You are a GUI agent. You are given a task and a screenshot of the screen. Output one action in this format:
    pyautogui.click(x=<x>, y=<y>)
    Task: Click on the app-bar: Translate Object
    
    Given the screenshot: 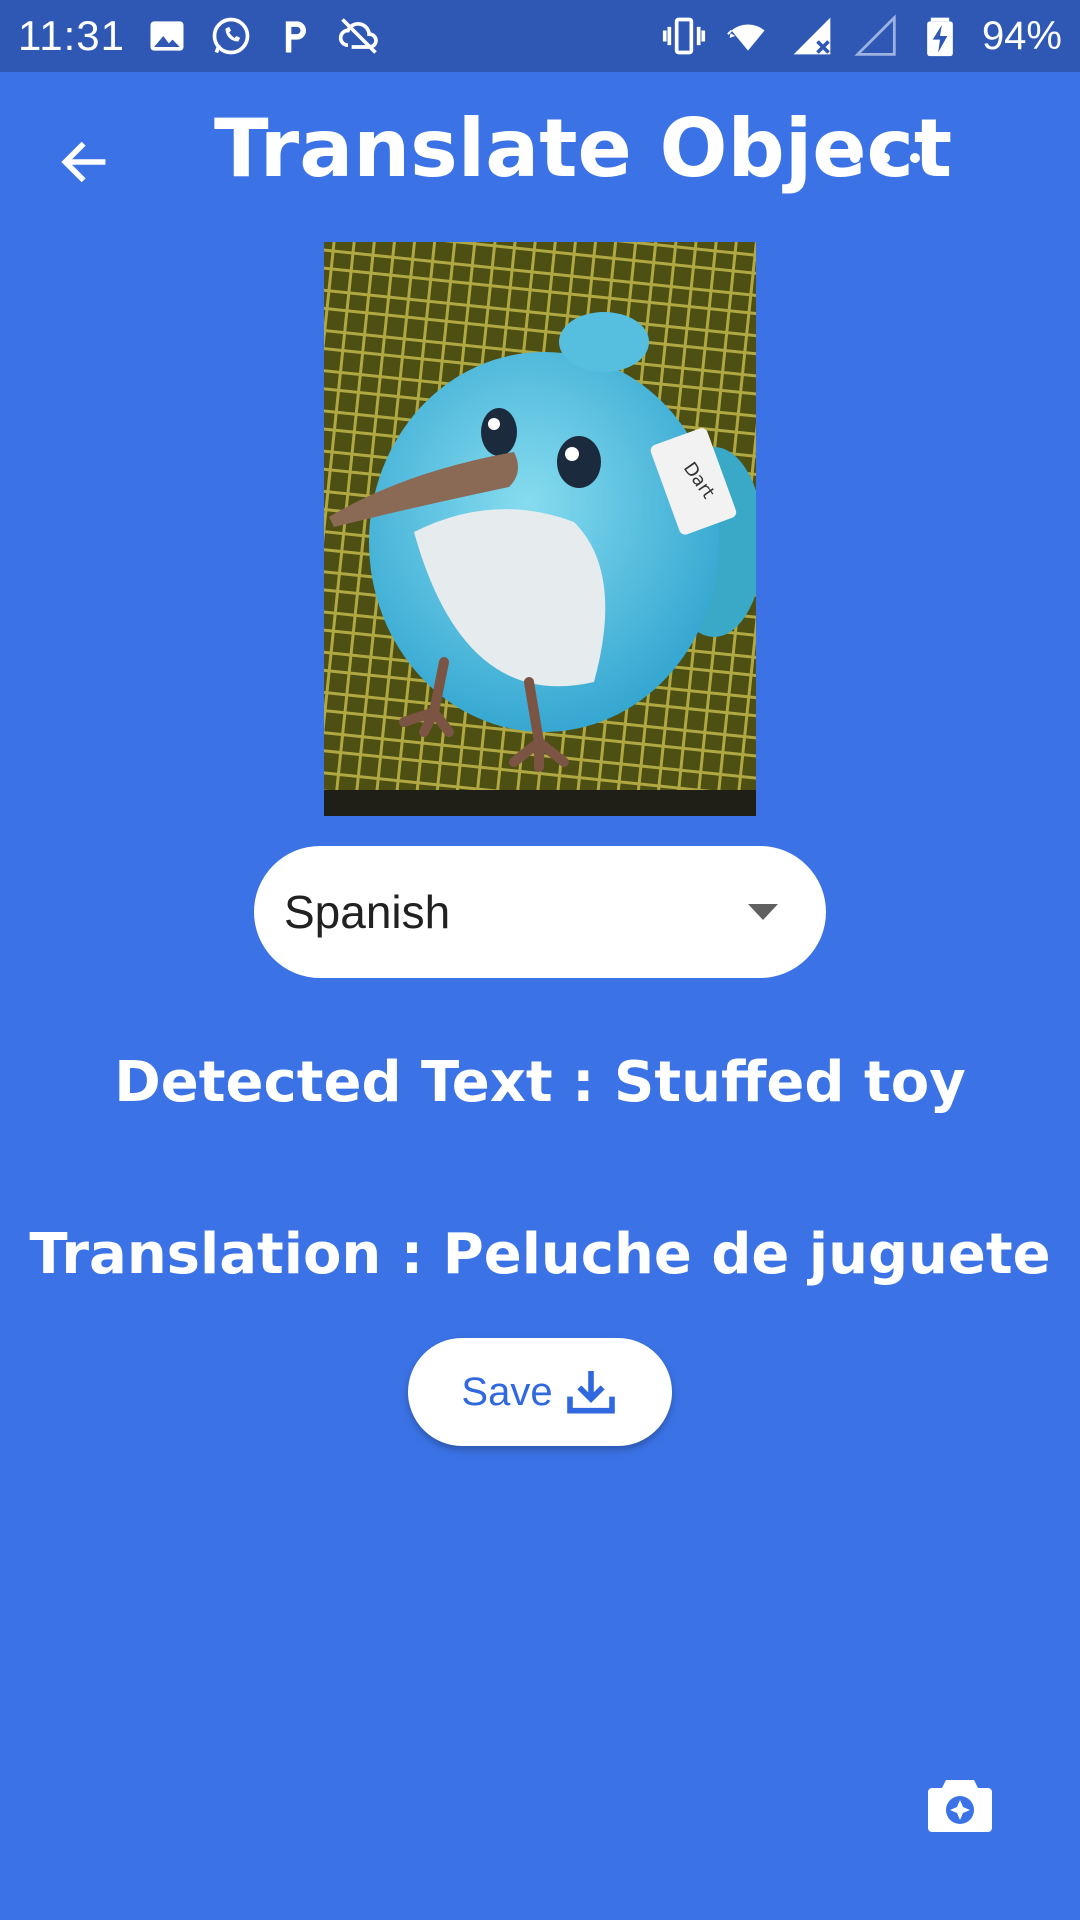 What is the action you would take?
    pyautogui.click(x=540, y=156)
    